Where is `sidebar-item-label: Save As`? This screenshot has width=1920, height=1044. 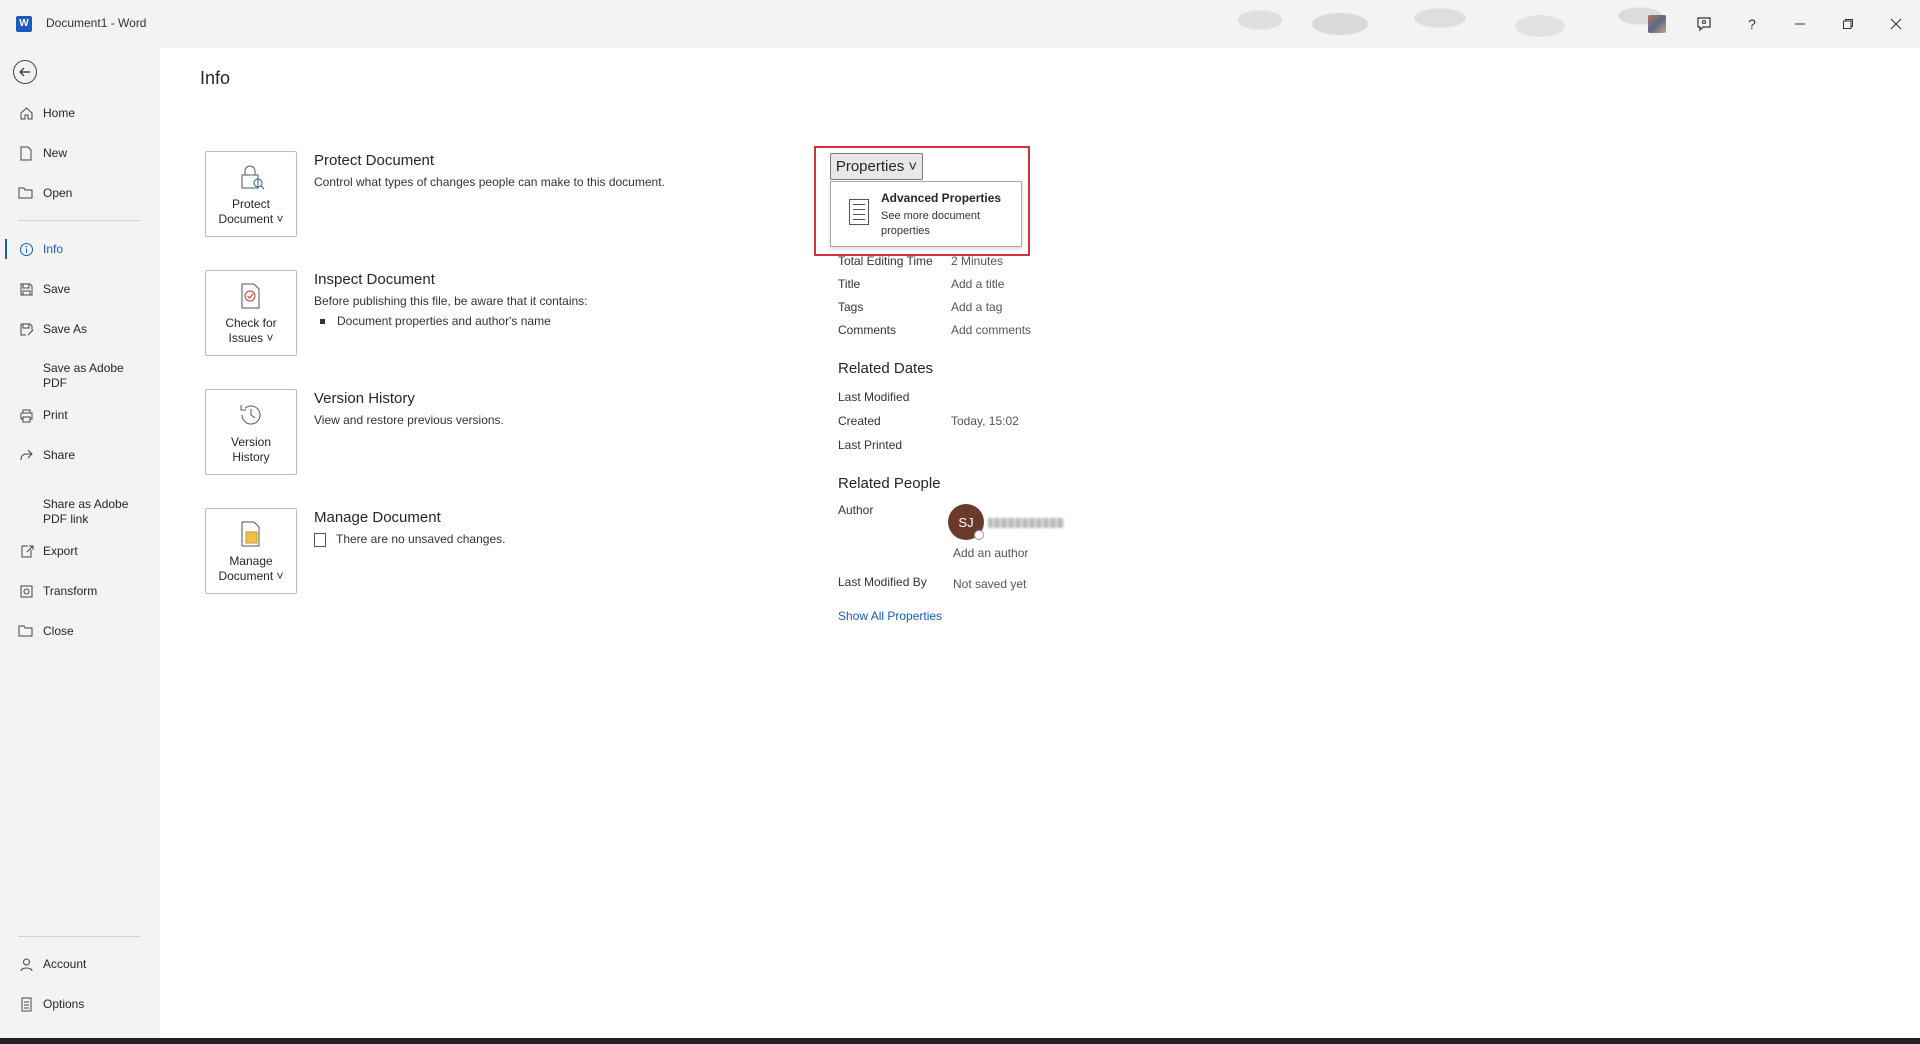
sidebar-item-label: Save As is located at coordinates (65, 328).